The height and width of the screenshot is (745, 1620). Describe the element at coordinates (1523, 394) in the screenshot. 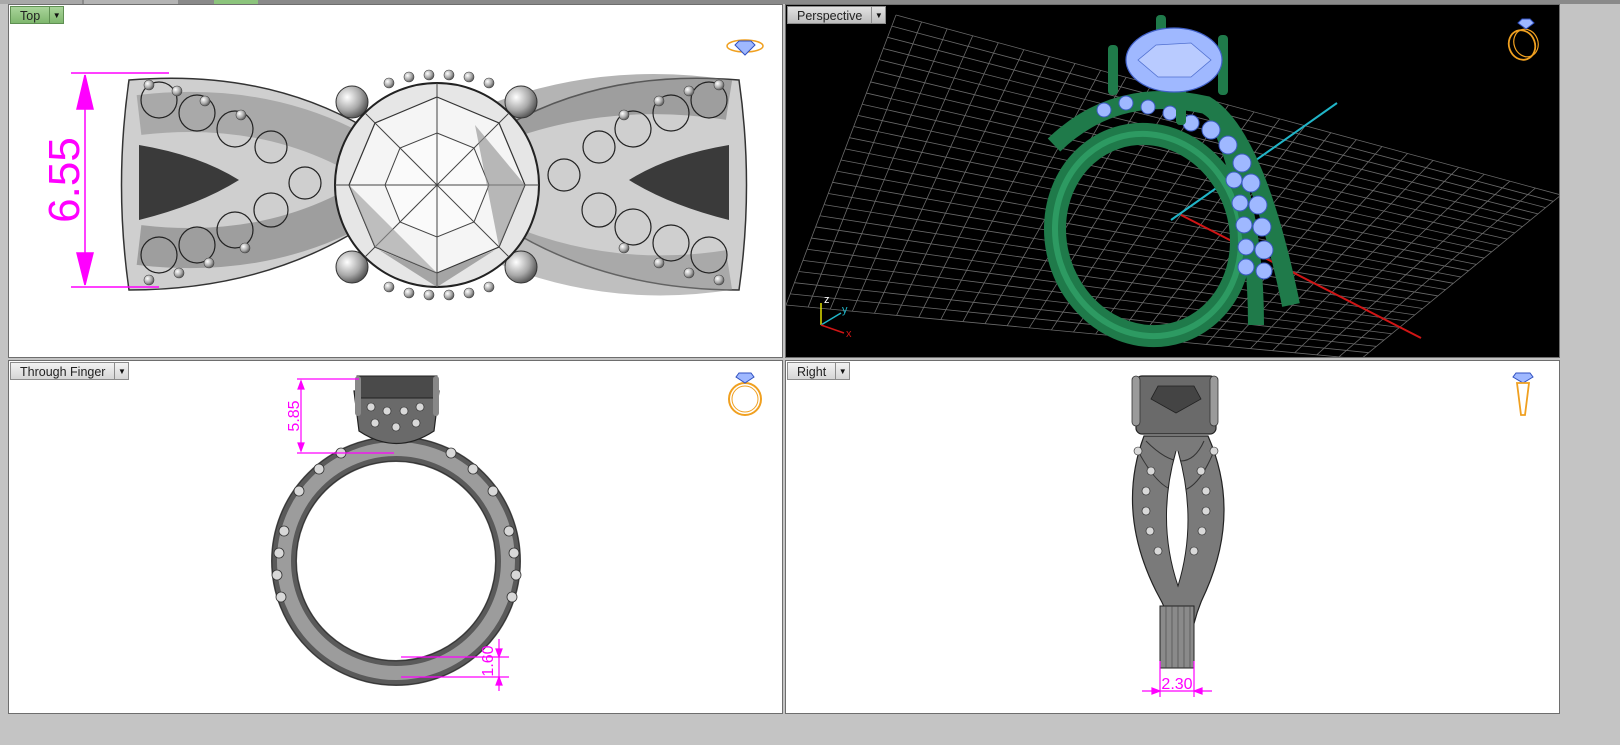

I see `ring-side-icon` at that location.